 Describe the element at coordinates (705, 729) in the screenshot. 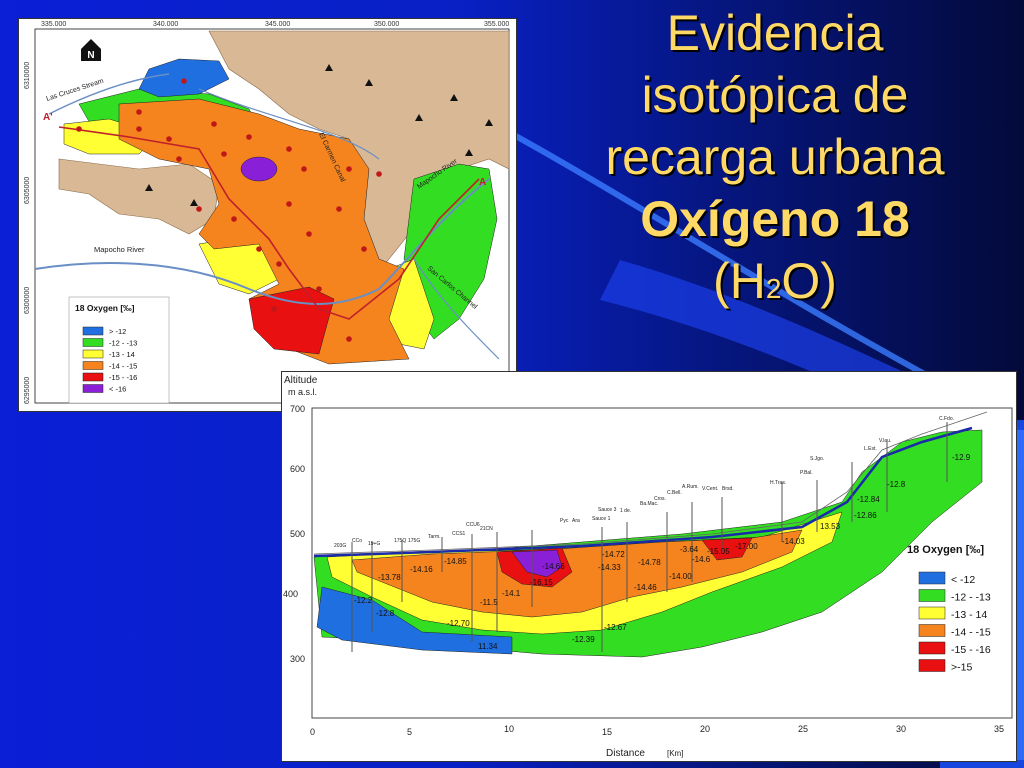

I see `x-tick: 20` at that location.